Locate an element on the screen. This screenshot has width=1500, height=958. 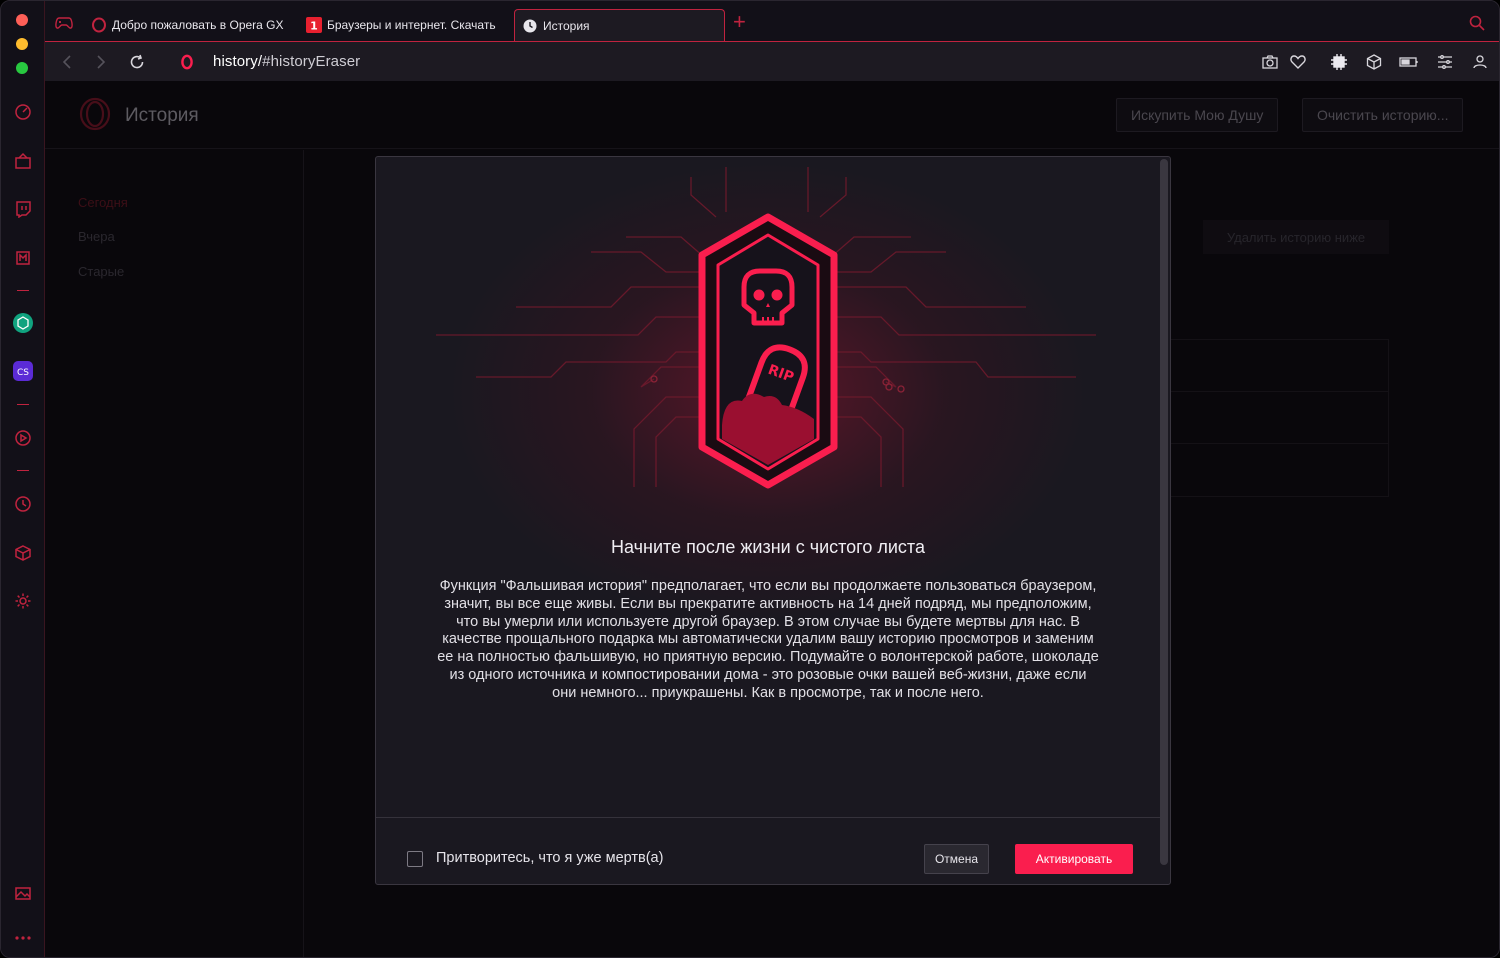
minimize-window-button is located at coordinates (22, 44).